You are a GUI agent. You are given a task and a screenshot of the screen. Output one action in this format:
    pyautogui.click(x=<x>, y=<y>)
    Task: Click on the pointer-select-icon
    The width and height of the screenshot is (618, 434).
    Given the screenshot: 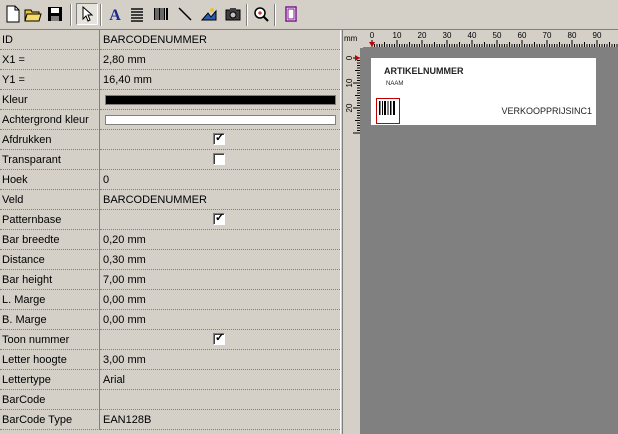 What is the action you would take?
    pyautogui.click(x=88, y=13)
    